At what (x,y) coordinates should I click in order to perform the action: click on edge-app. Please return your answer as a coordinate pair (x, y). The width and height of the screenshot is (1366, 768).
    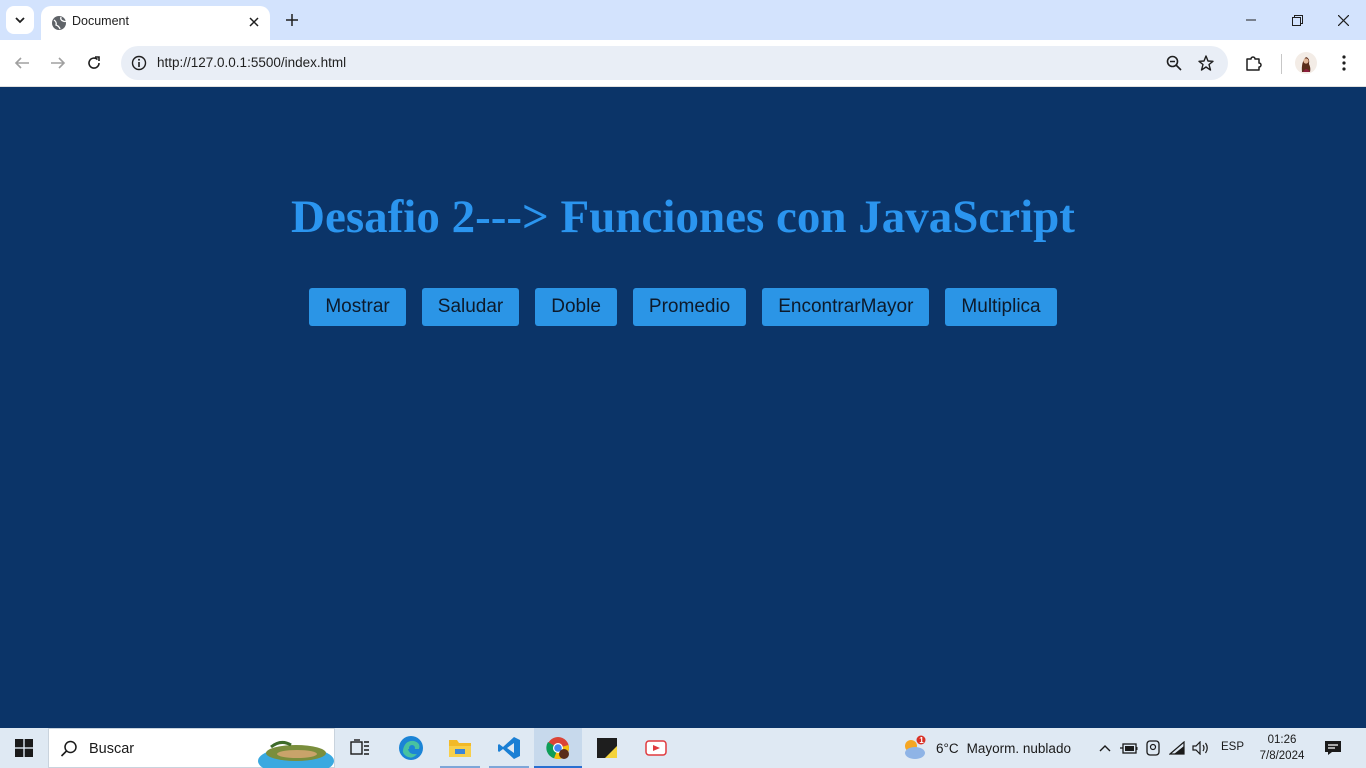
    Looking at the image, I should click on (411, 748).